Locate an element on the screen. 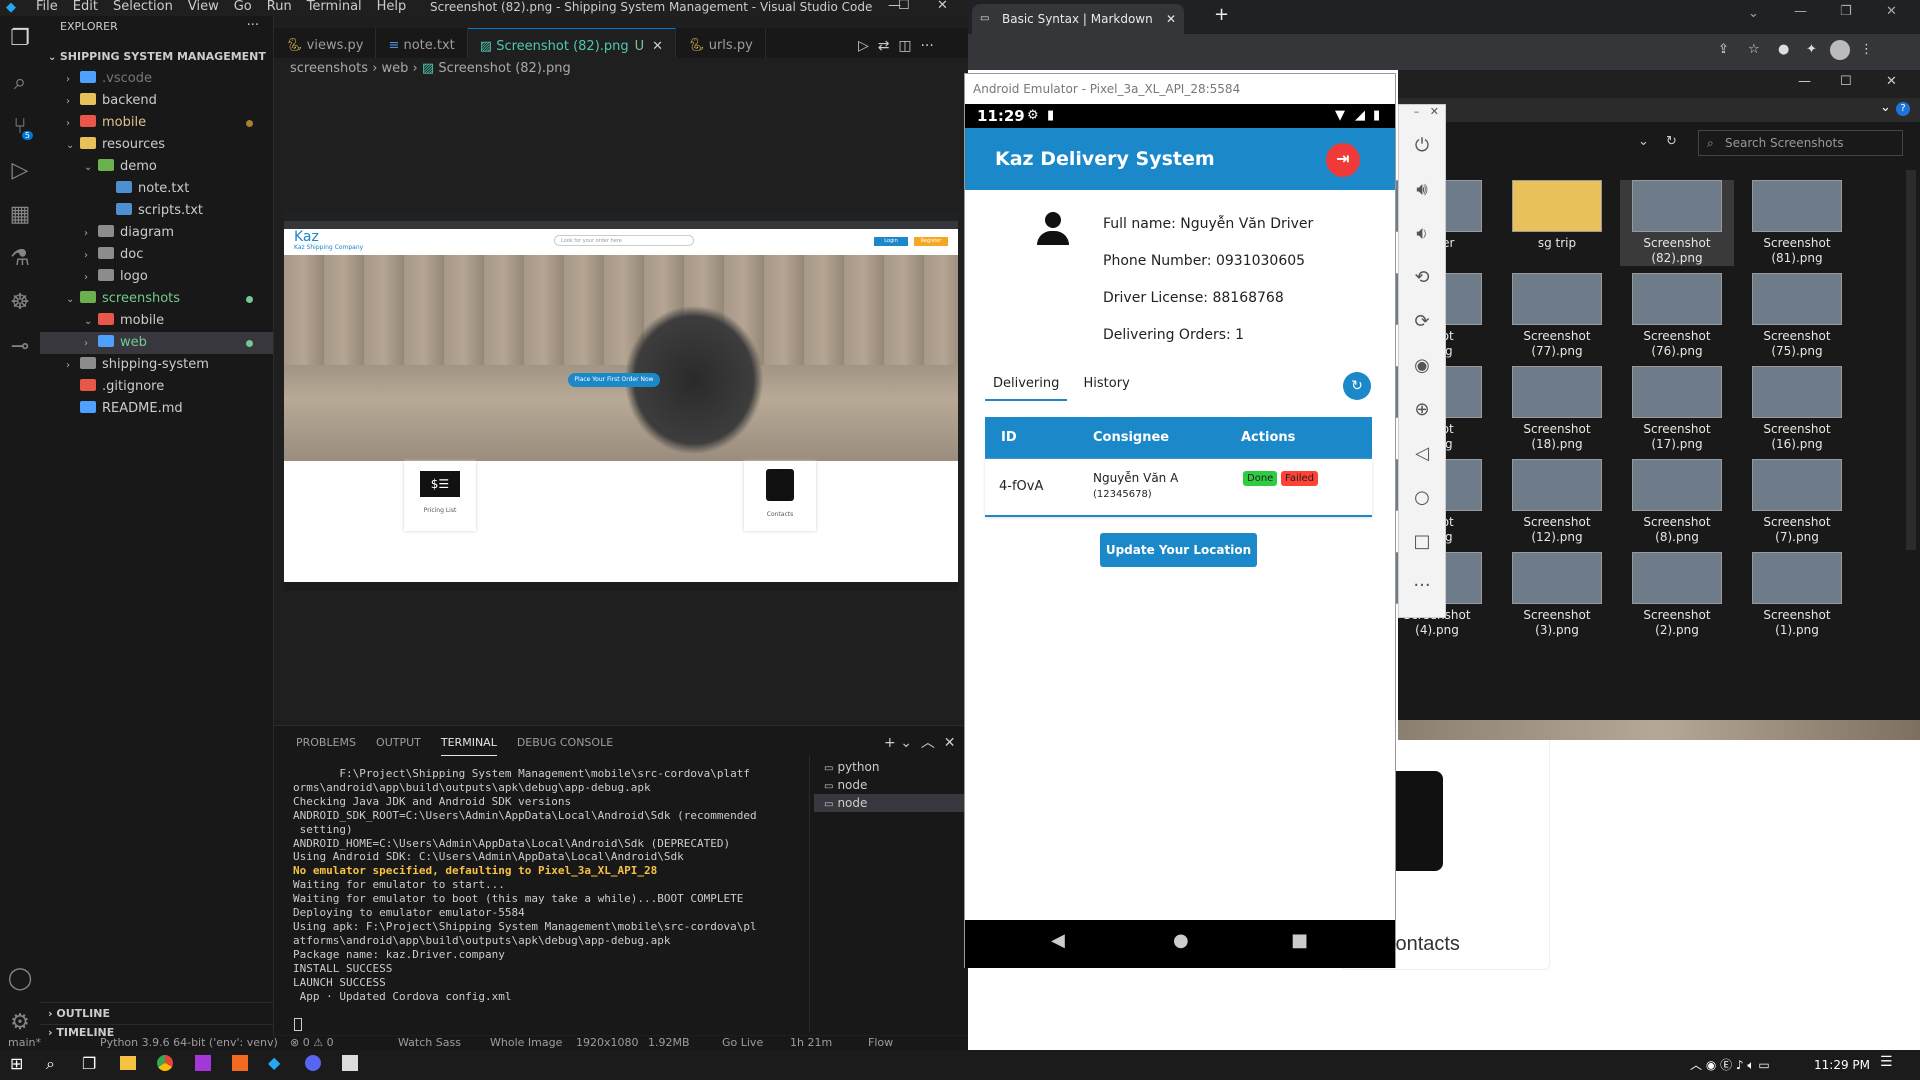 This screenshot has width=1920, height=1080. sublime-taskbar-icon is located at coordinates (240, 1063).